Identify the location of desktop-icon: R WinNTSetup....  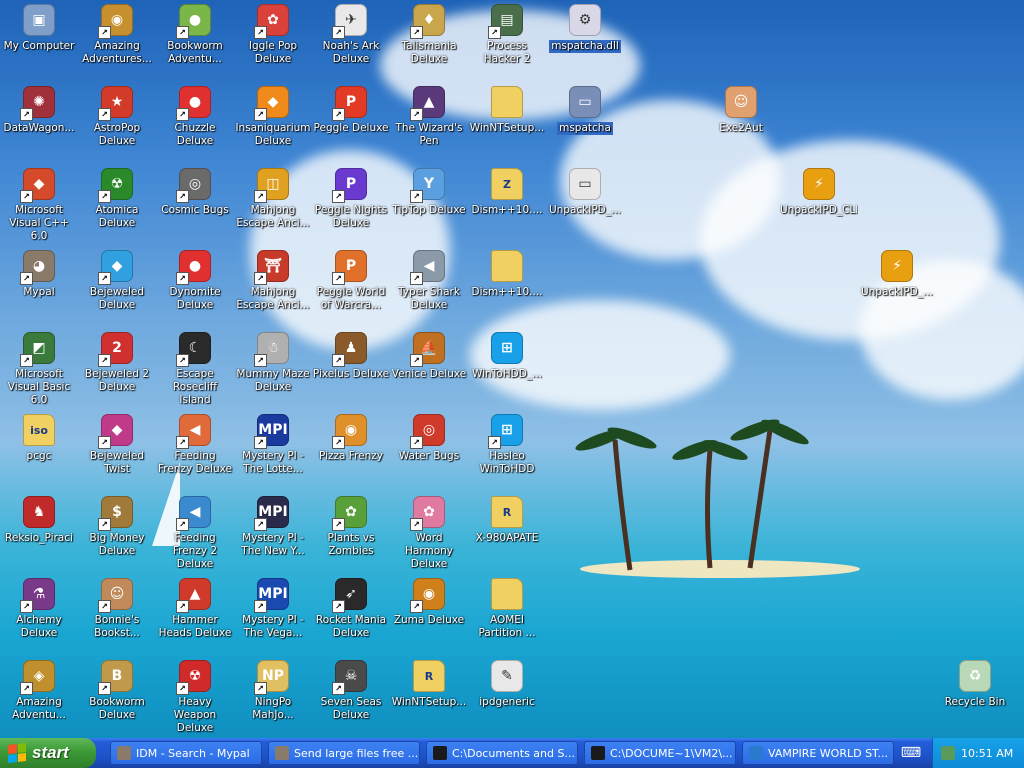
(429, 684).